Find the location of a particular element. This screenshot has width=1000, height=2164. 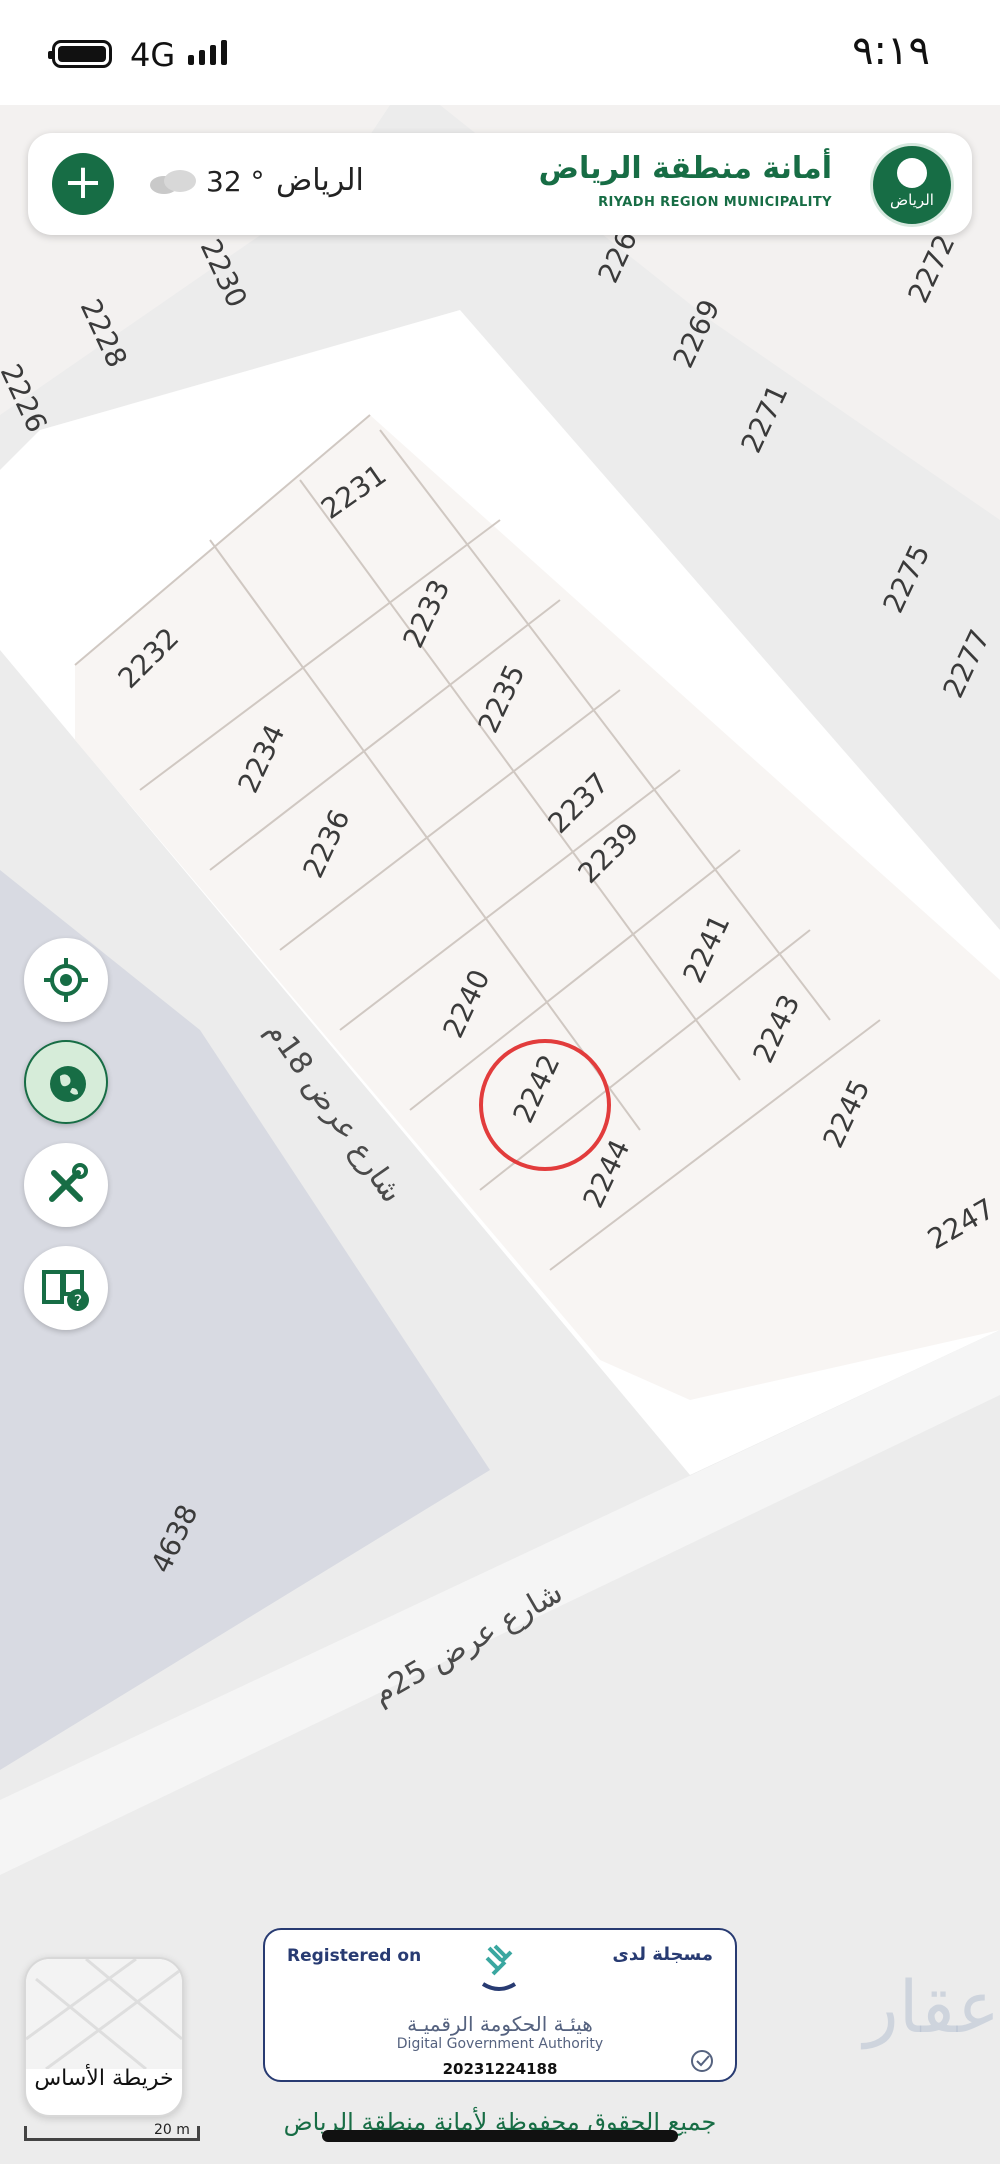

watermark: عقار is located at coordinates (931, 2007).